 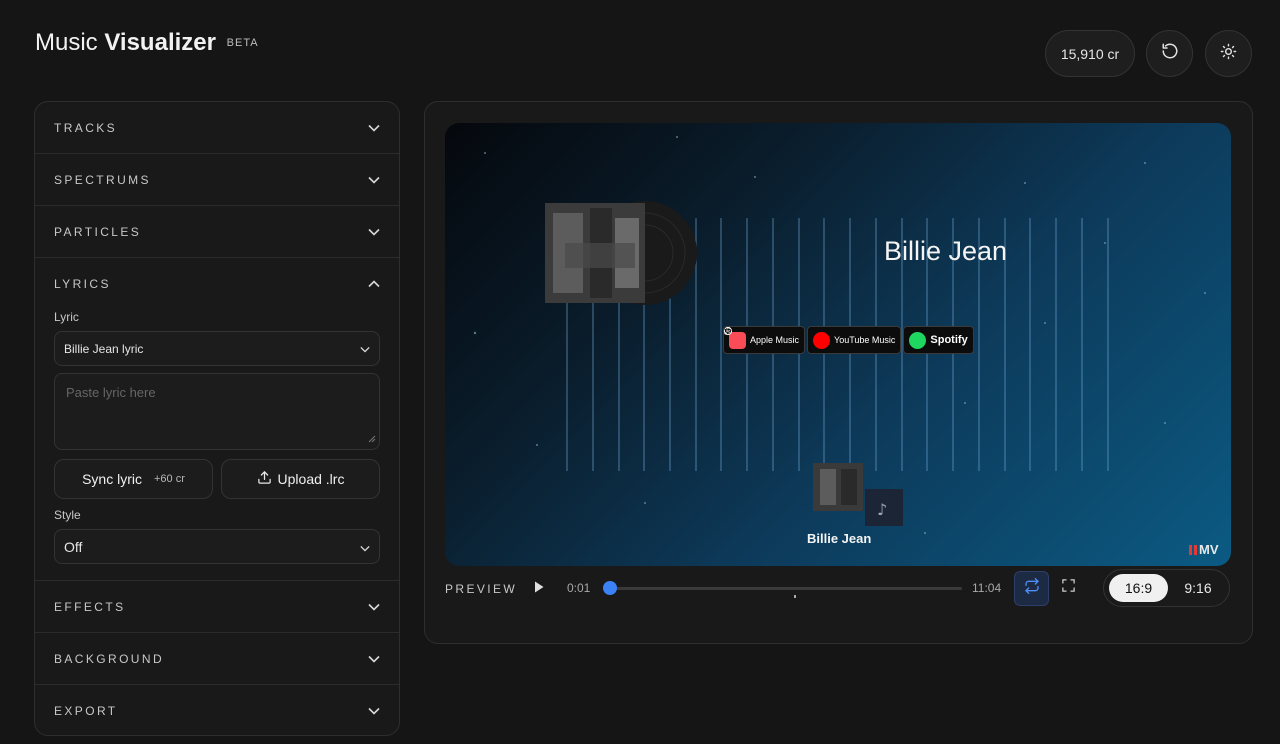 I want to click on style-select: Off, so click(x=217, y=546).